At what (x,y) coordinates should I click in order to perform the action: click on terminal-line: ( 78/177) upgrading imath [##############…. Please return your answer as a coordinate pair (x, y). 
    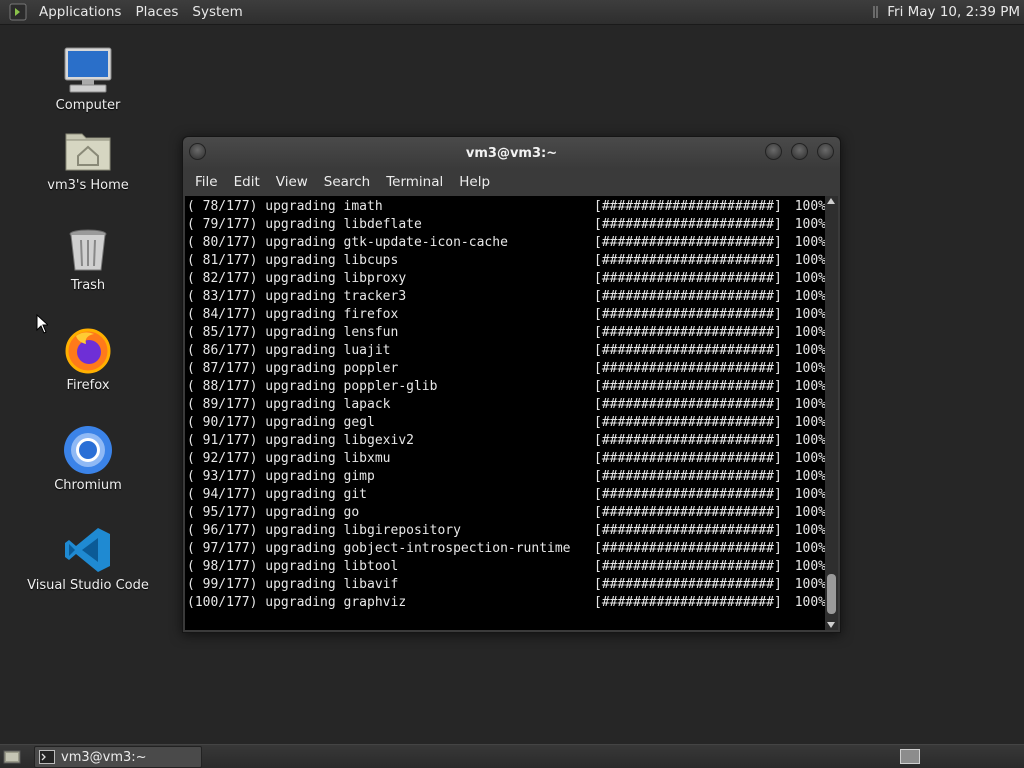
    Looking at the image, I should click on (506, 207).